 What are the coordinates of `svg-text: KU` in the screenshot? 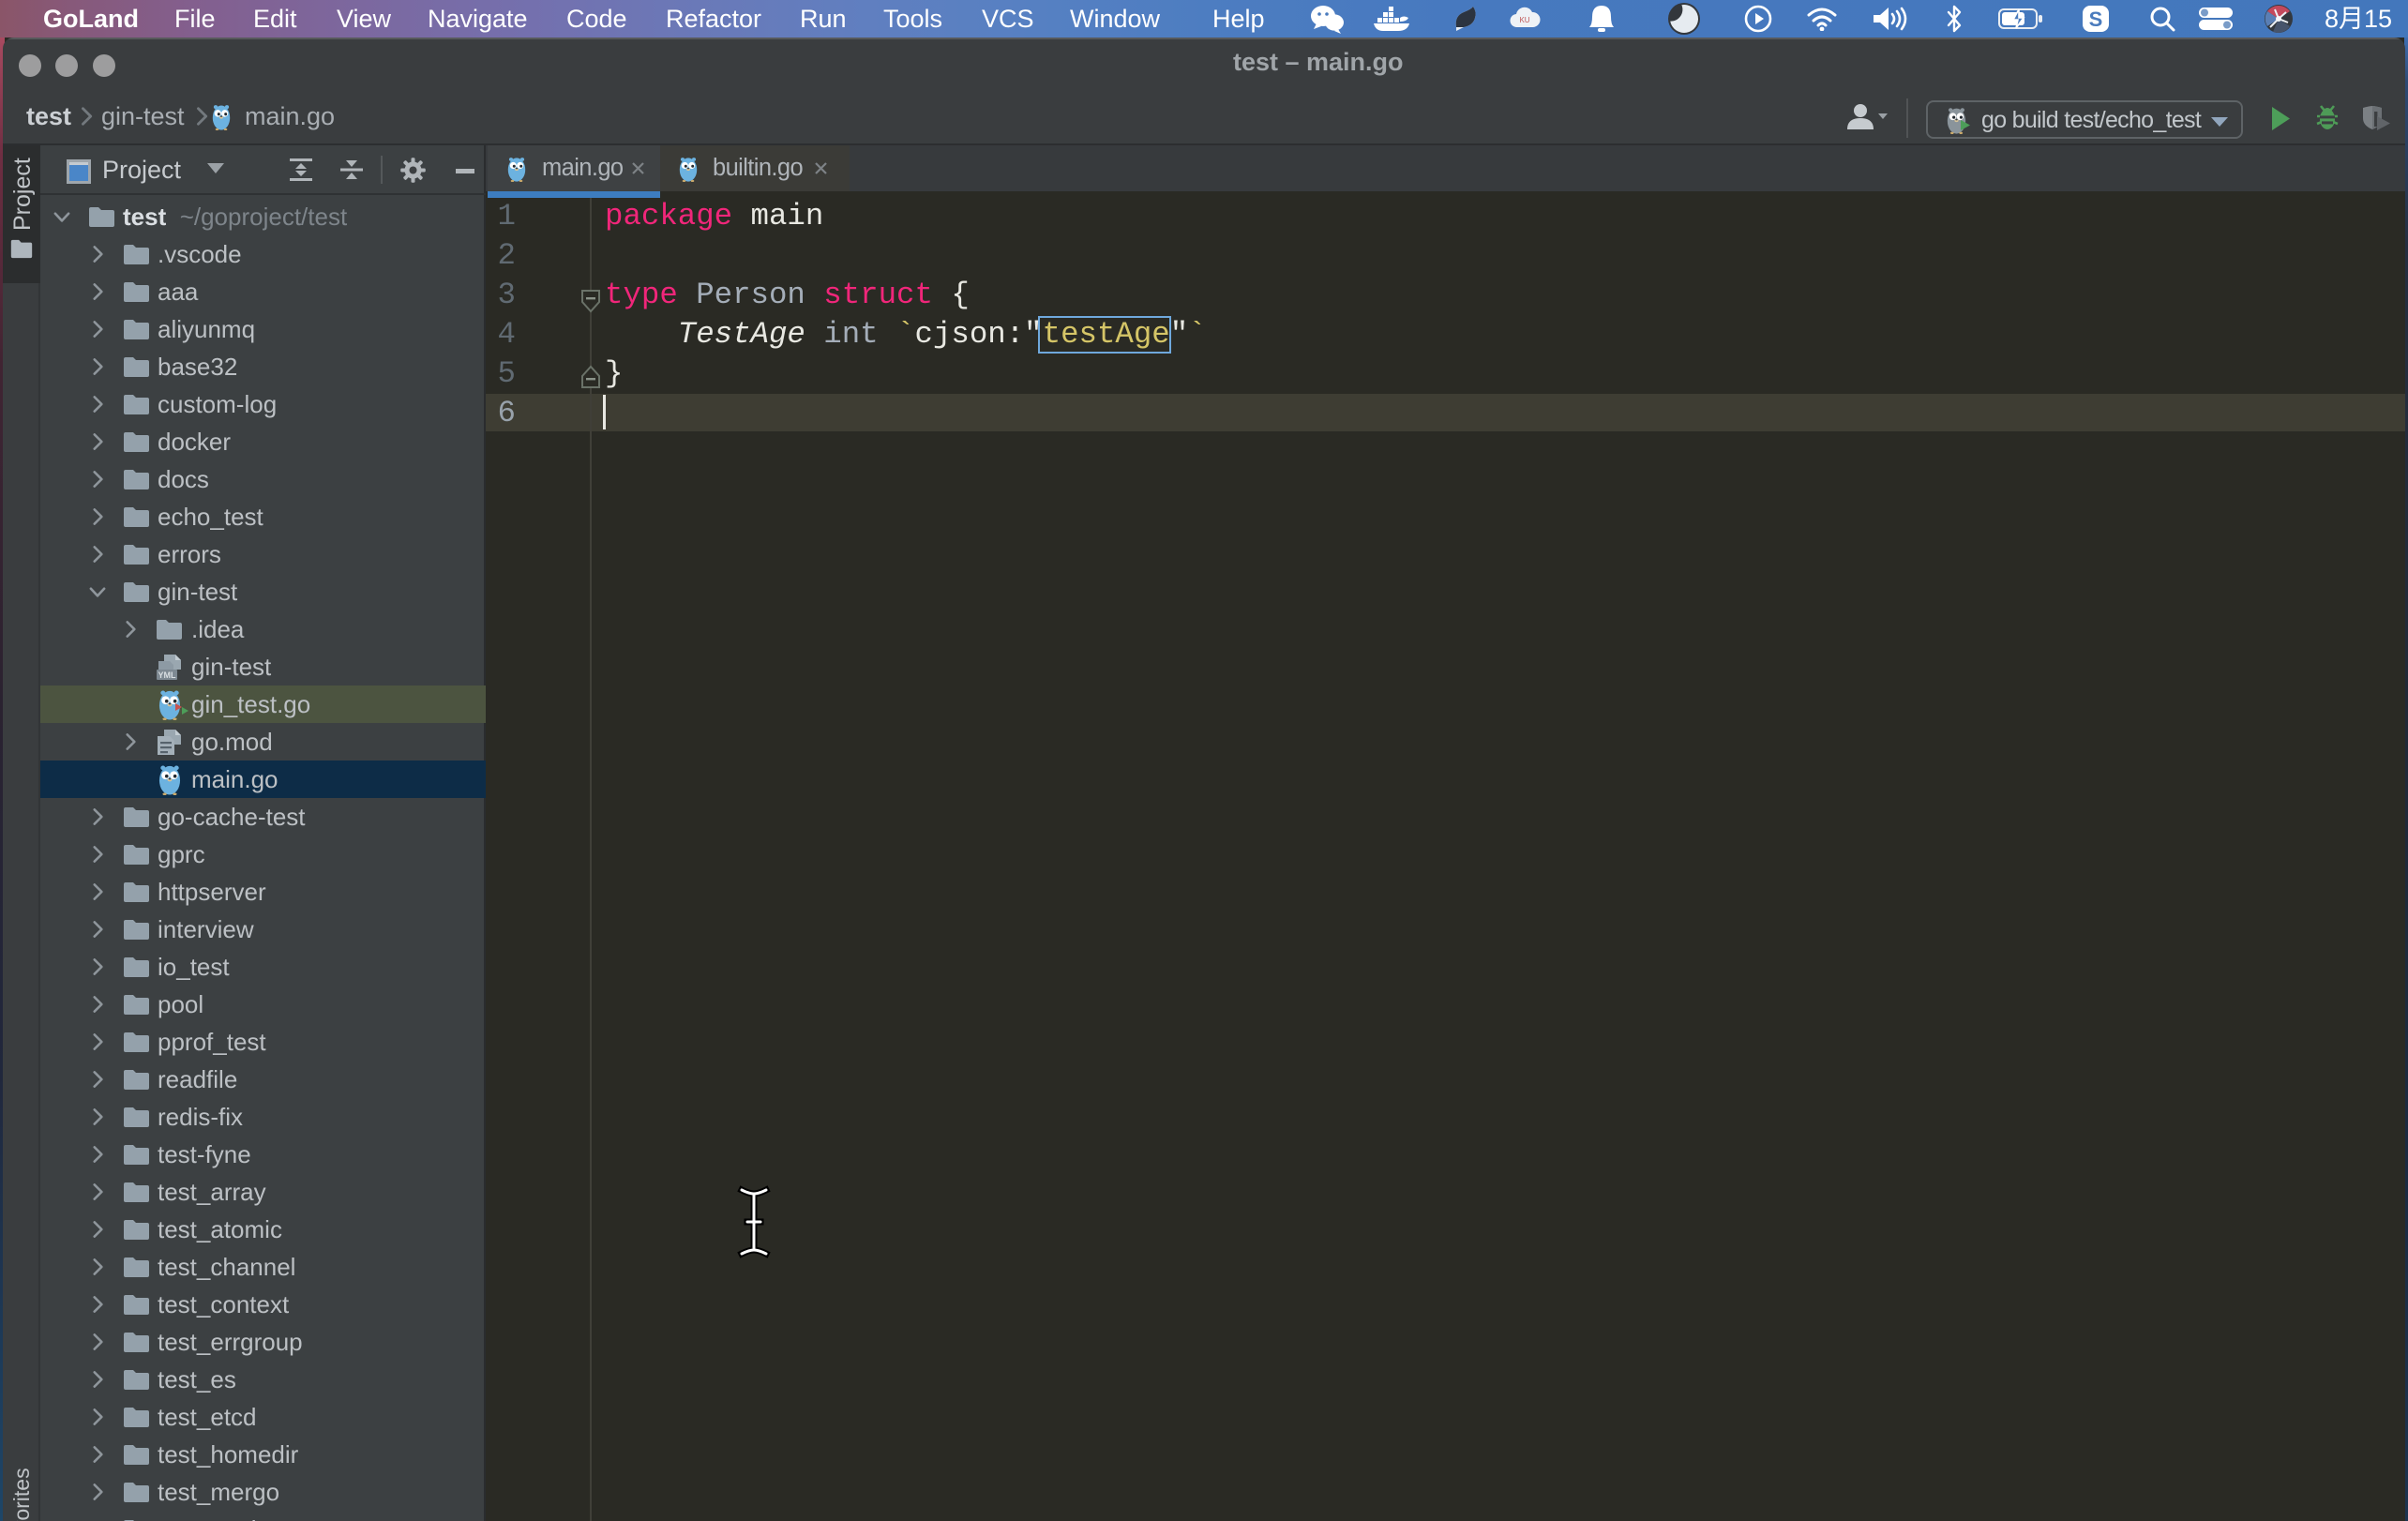 It's located at (1524, 20).